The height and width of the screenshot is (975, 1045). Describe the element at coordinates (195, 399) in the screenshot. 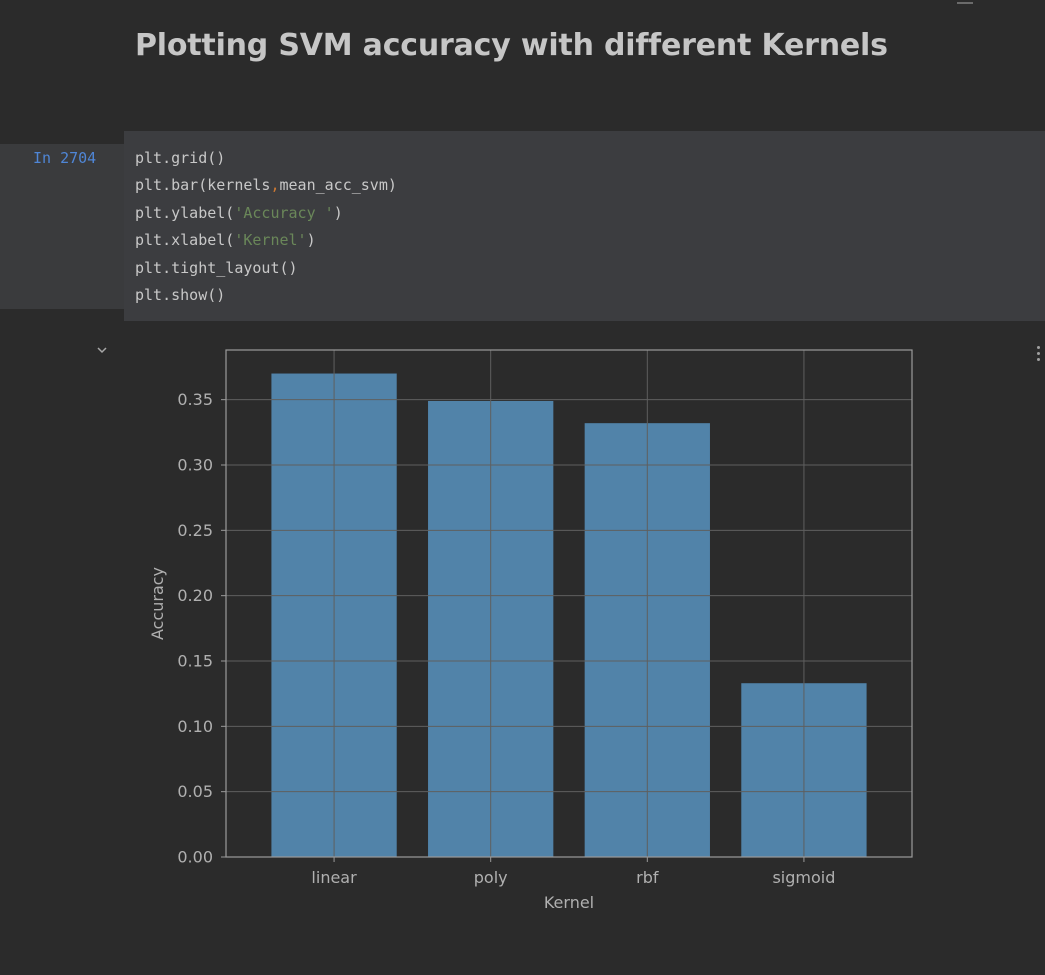

I see `y-tick-label: 0.35` at that location.